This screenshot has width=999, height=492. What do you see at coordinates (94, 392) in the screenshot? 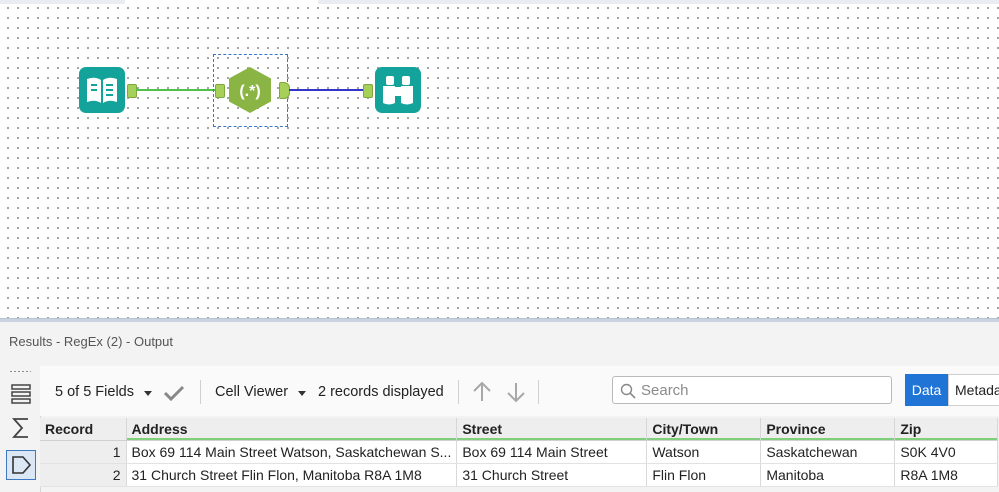
I see `fields-dropdown: 5 of 5 Fields` at bounding box center [94, 392].